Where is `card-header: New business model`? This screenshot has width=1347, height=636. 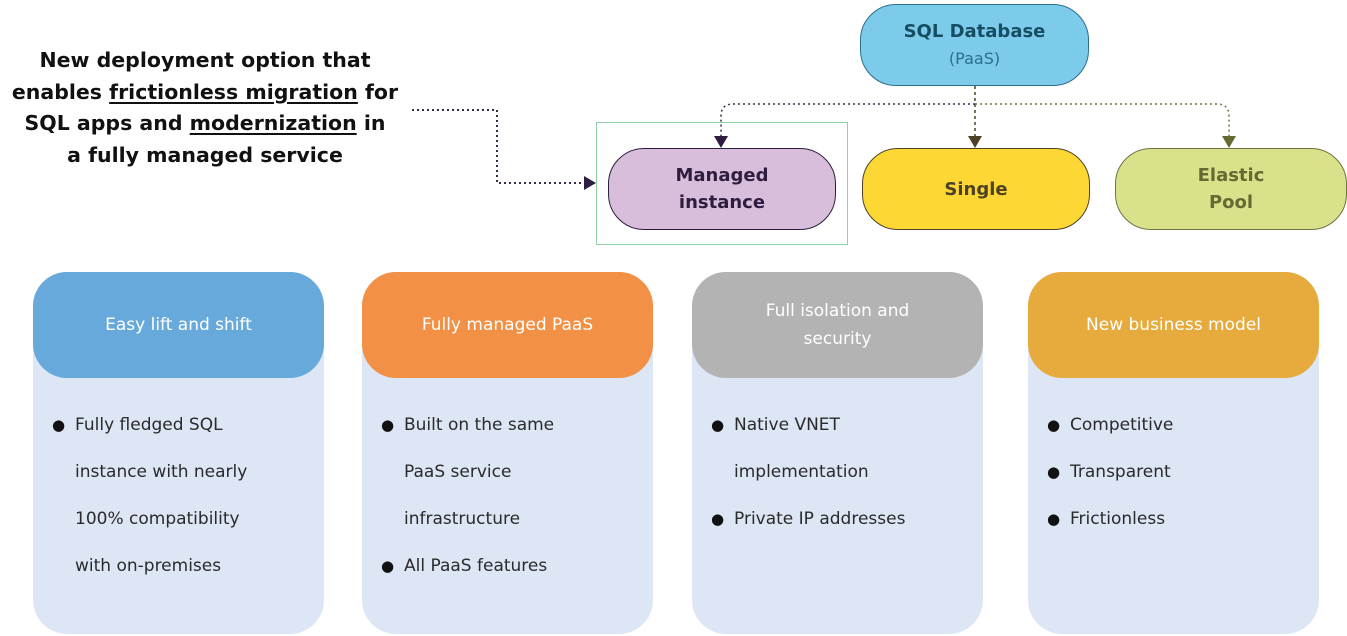 card-header: New business model is located at coordinates (1173, 325).